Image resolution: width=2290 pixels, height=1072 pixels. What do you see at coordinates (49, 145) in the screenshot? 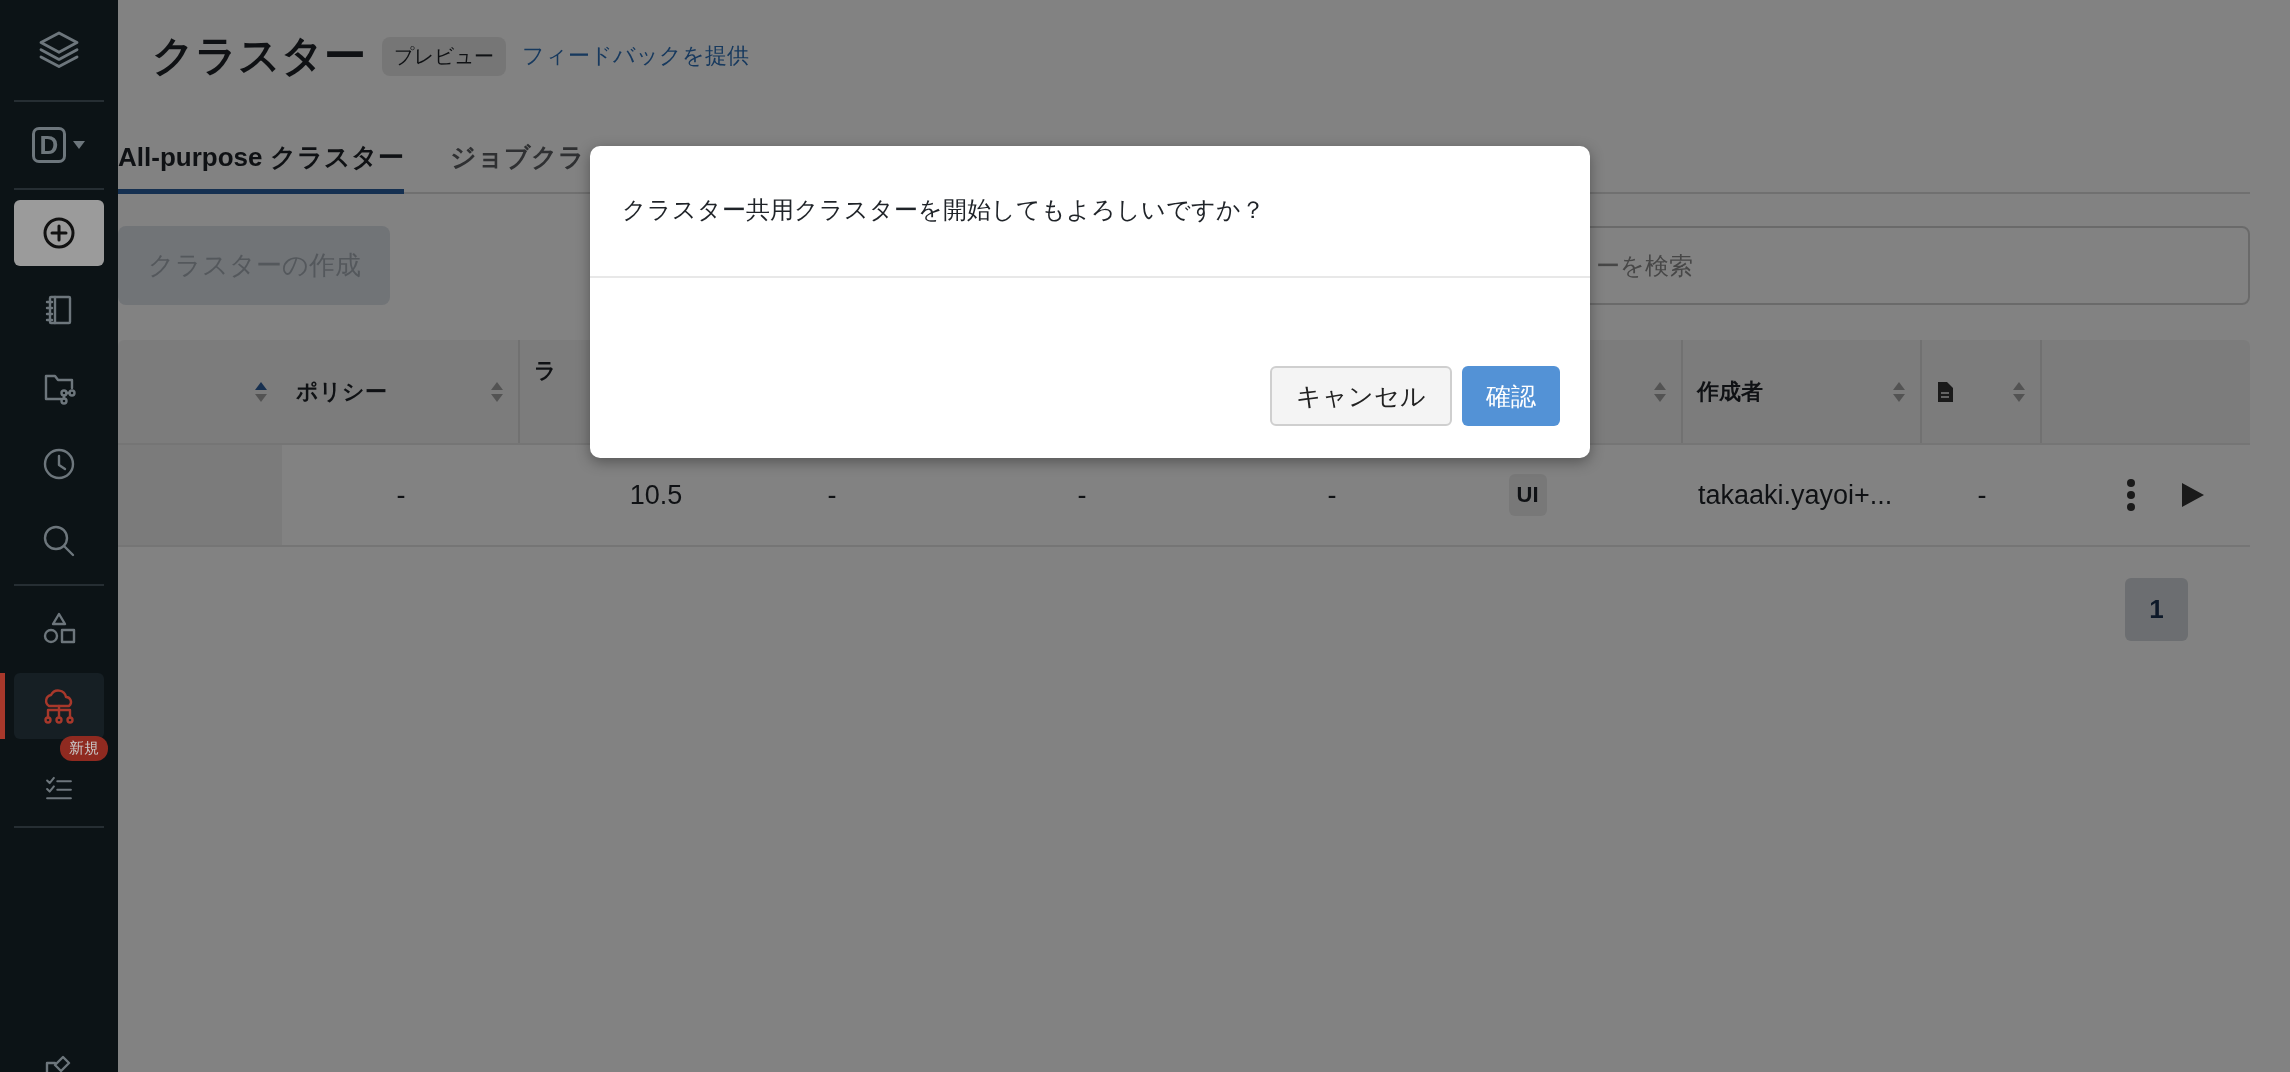
I see `workspace-button: D` at bounding box center [49, 145].